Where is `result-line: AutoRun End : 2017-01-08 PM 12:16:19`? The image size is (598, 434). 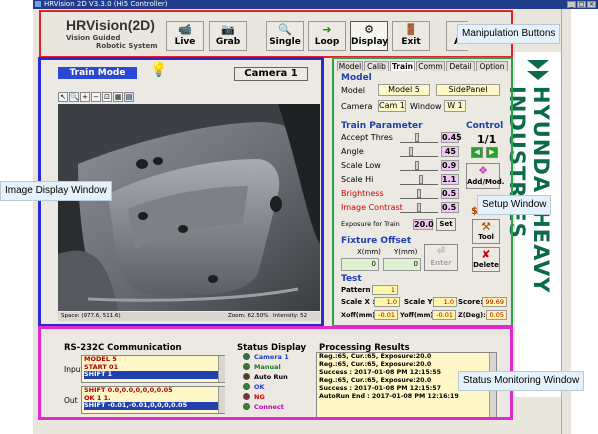
result-line: AutoRun End : 2017-01-08 PM 12:16:19 is located at coordinates (407, 397).